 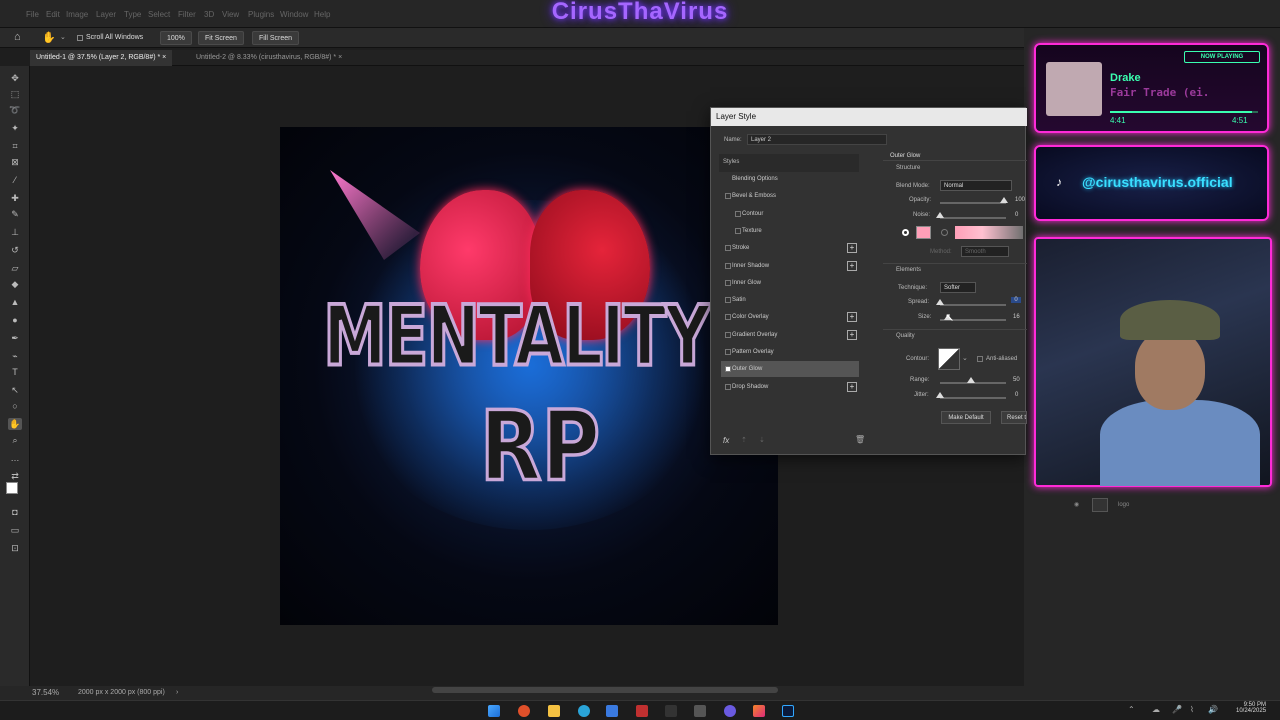 I want to click on move-down-icon: ⇣, so click(x=762, y=440).